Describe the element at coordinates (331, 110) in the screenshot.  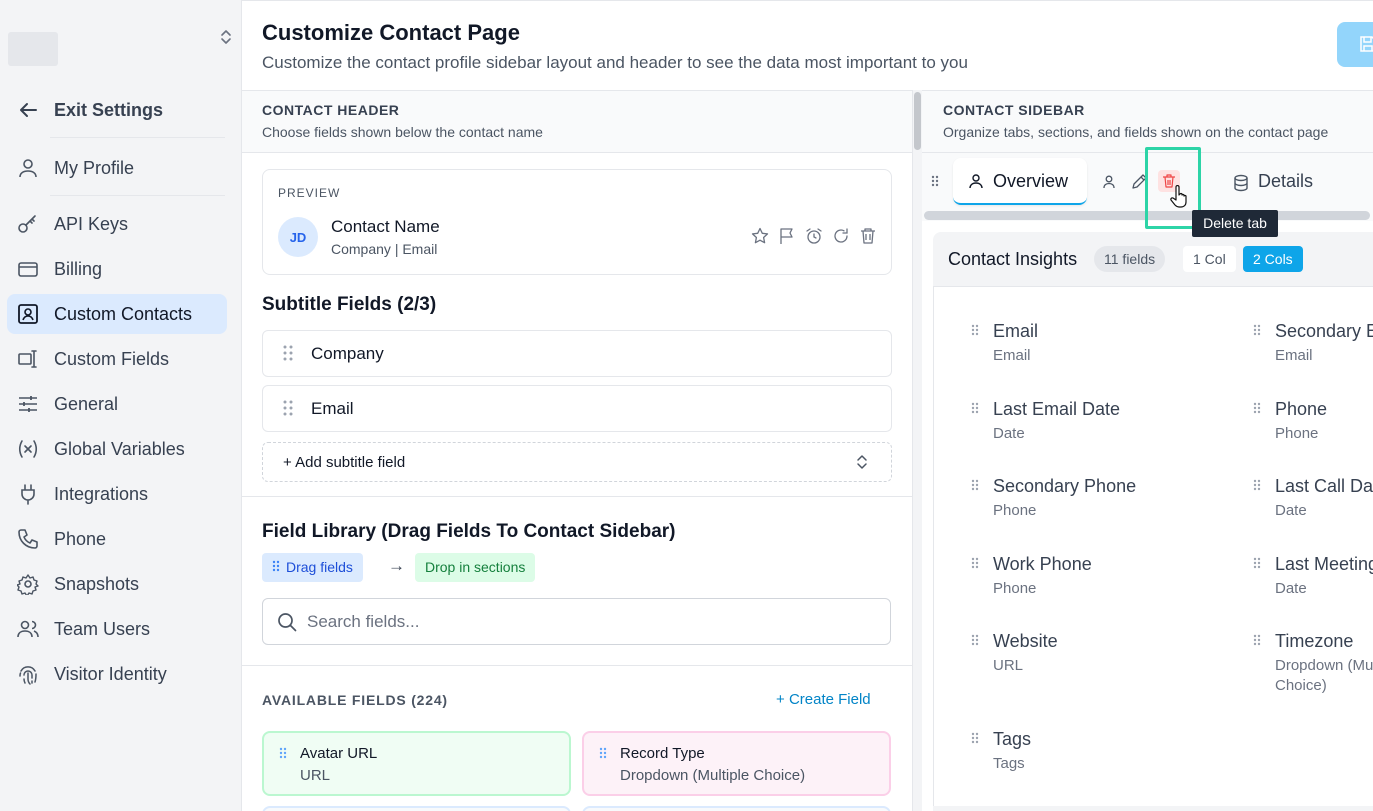
I see `section-title: CONTACT HEADER` at that location.